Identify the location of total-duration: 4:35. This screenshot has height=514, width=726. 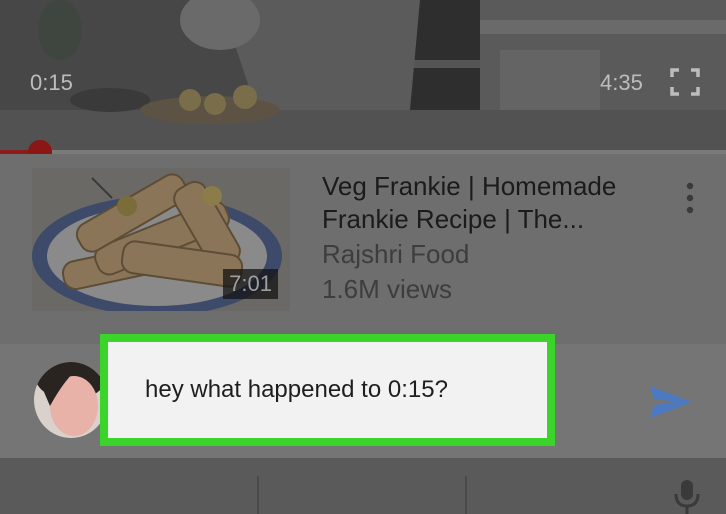
(621, 82).